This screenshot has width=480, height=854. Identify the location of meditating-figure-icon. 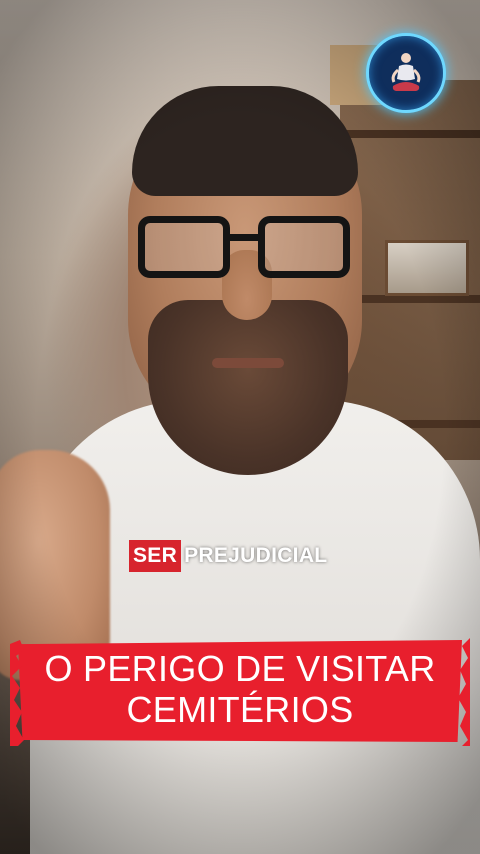
(406, 72).